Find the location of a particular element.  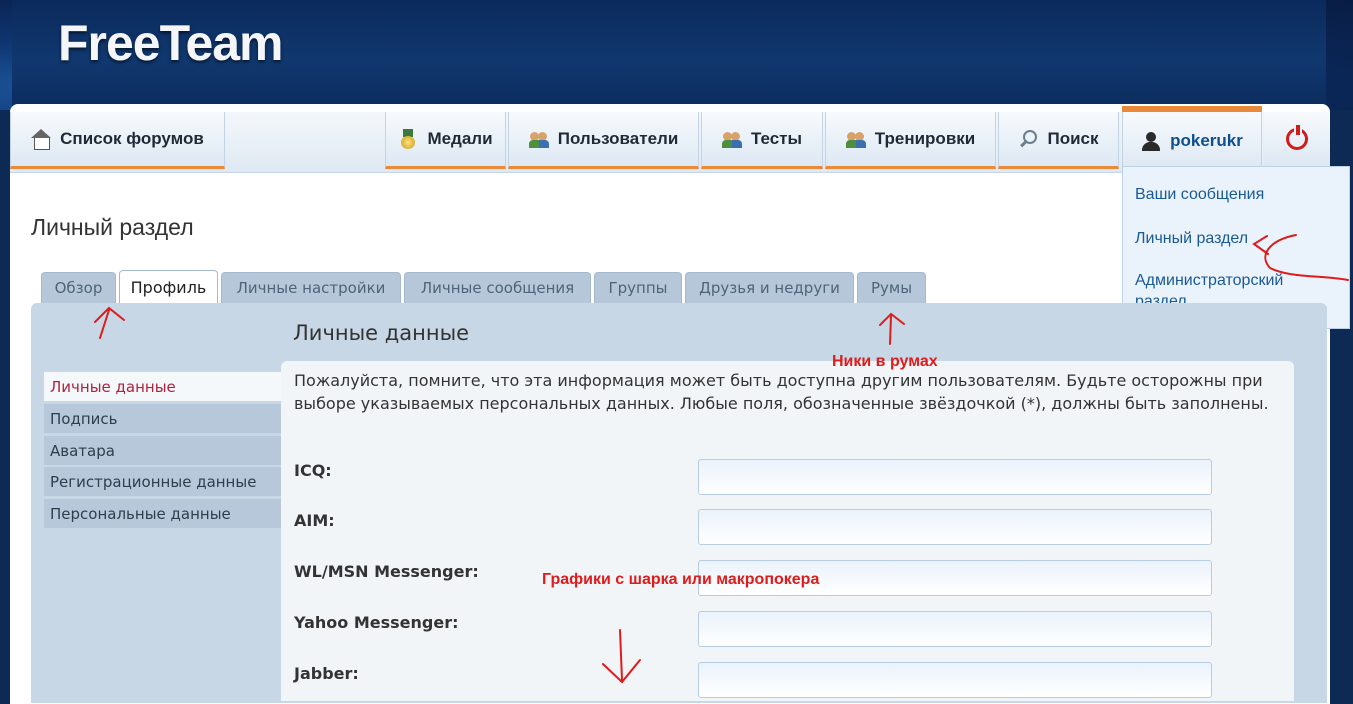

arrow-rooms-tab is located at coordinates (892, 328).